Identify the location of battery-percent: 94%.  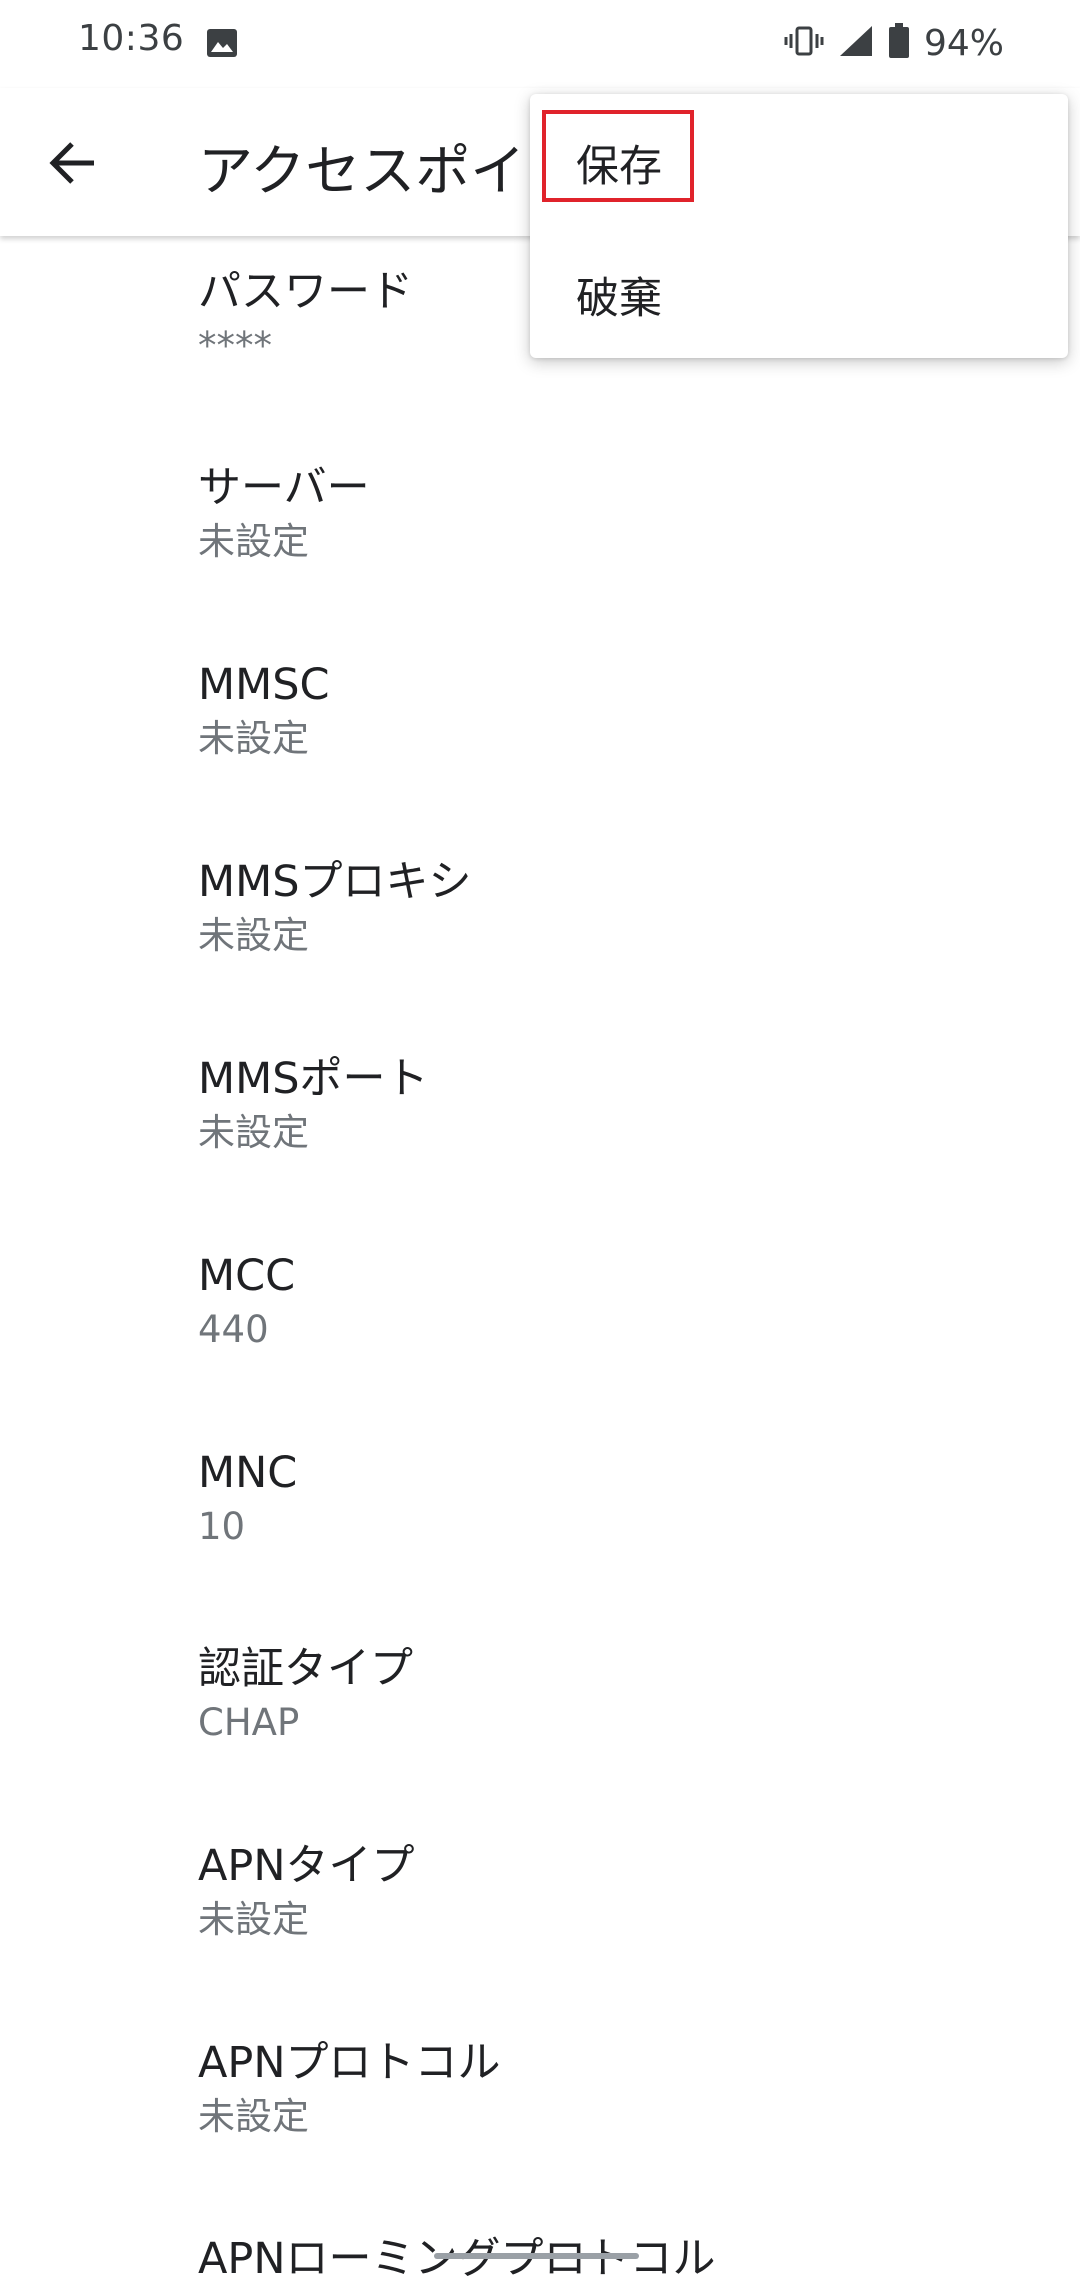
(963, 43).